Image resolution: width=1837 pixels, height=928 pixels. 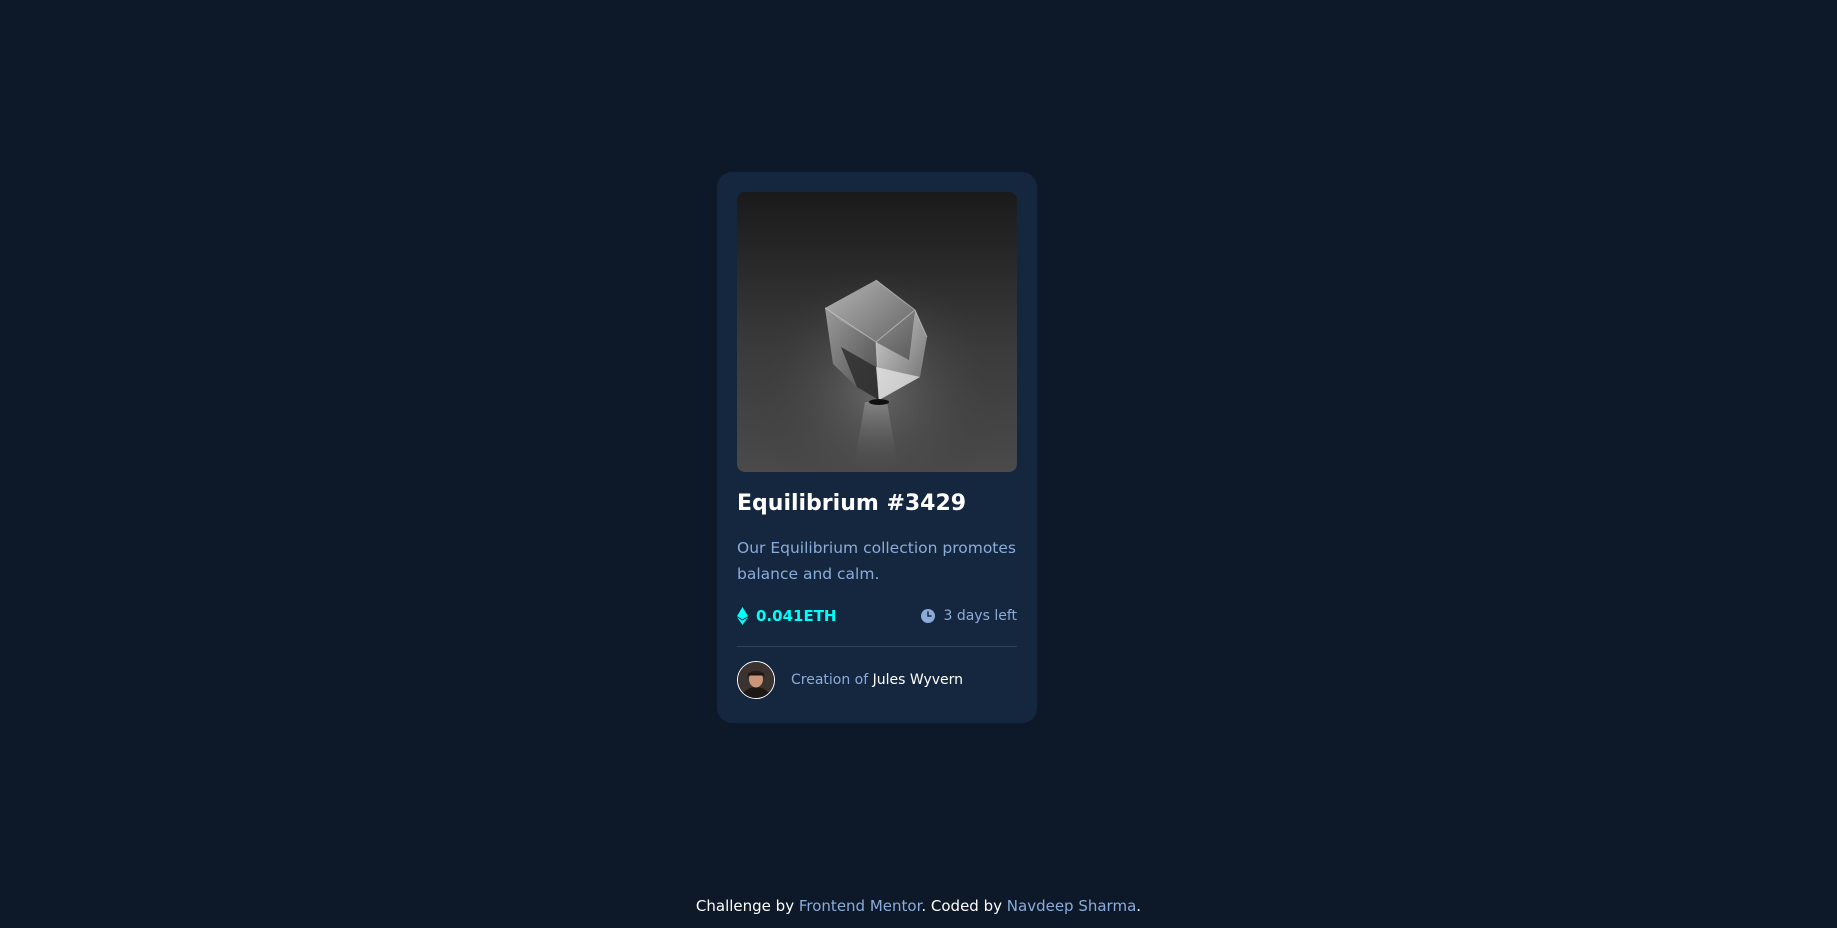 What do you see at coordinates (745, 906) in the screenshot?
I see `footer-text-1: Challenge by` at bounding box center [745, 906].